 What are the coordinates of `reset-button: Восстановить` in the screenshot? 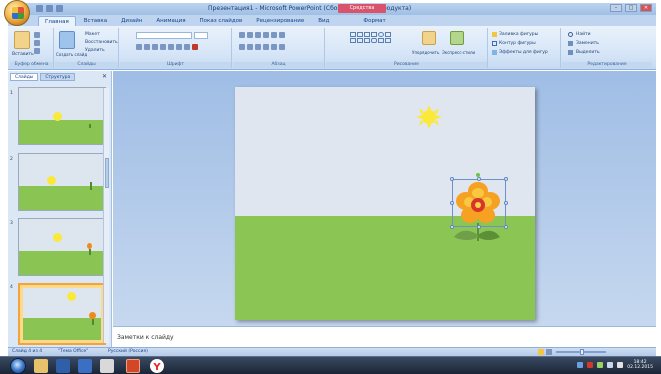 It's located at (101, 42).